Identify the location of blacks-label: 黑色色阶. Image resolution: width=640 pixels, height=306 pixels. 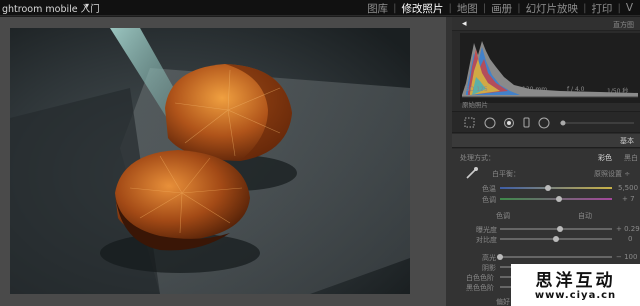
(480, 288).